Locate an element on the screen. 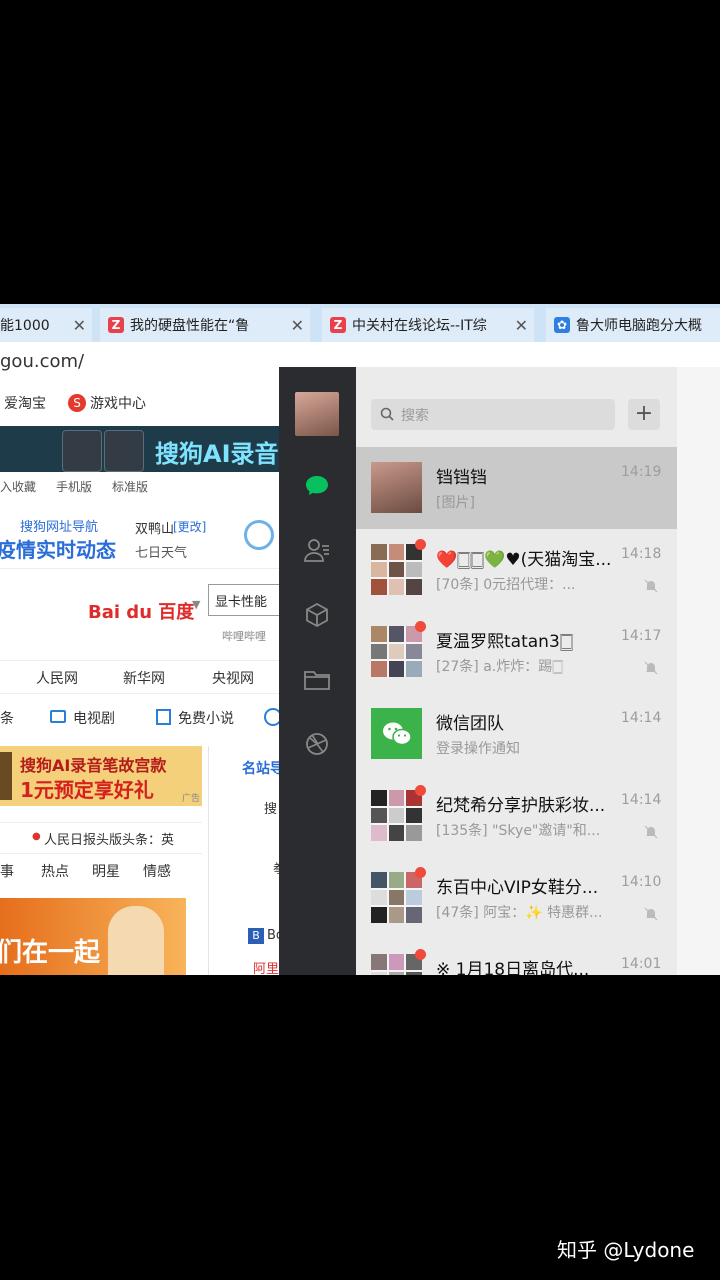 The height and width of the screenshot is (1280, 720). ad-banner: 搜狗AI录音 is located at coordinates (140, 449).